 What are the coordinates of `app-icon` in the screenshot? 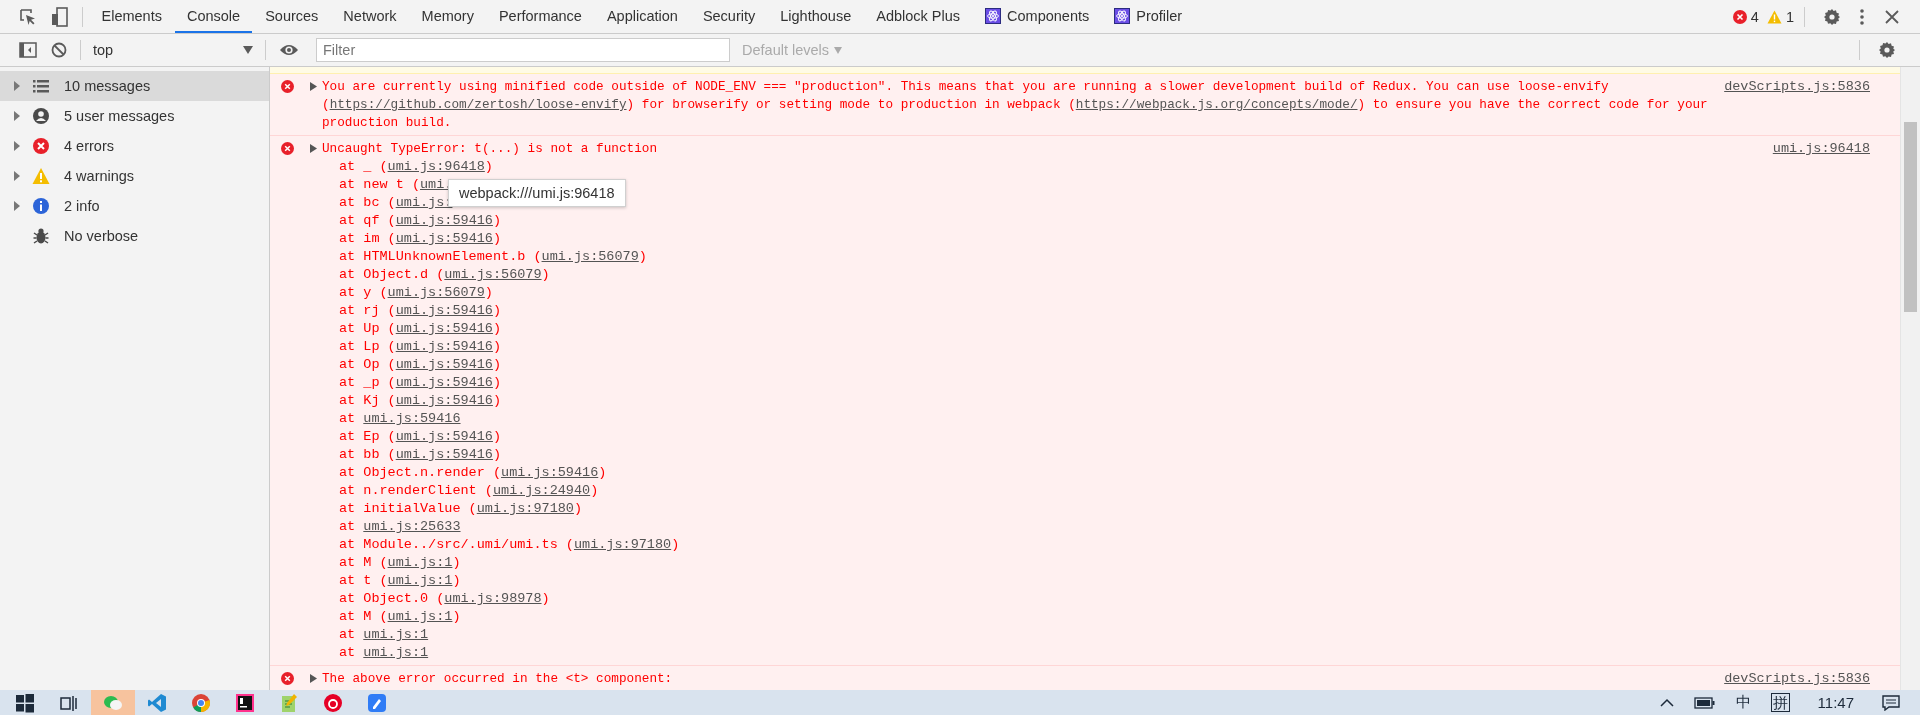 It's located at (377, 702).